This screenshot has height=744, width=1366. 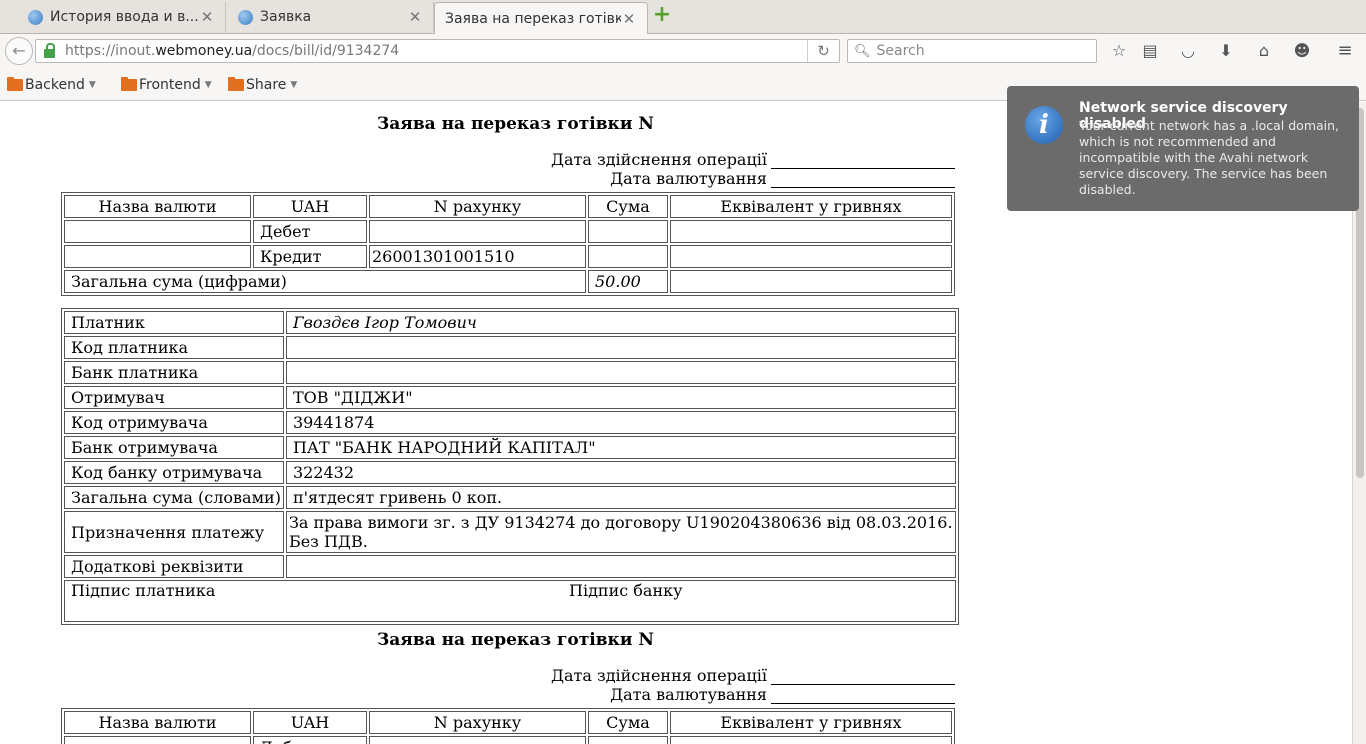 I want to click on bookmark-star-icon: ☆, so click(x=1119, y=51).